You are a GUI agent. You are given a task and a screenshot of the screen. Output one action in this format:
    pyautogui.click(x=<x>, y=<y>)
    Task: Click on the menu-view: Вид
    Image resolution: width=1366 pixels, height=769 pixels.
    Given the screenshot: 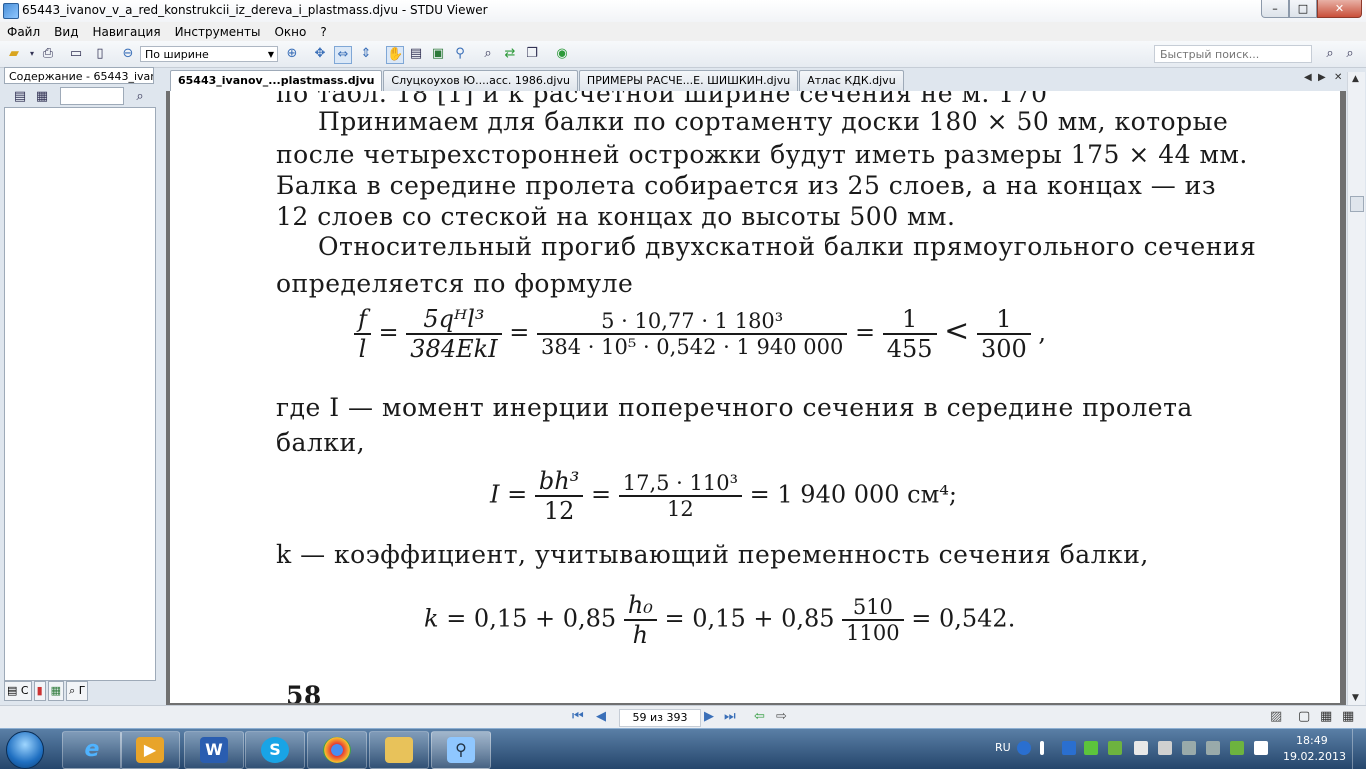 What is the action you would take?
    pyautogui.click(x=66, y=32)
    